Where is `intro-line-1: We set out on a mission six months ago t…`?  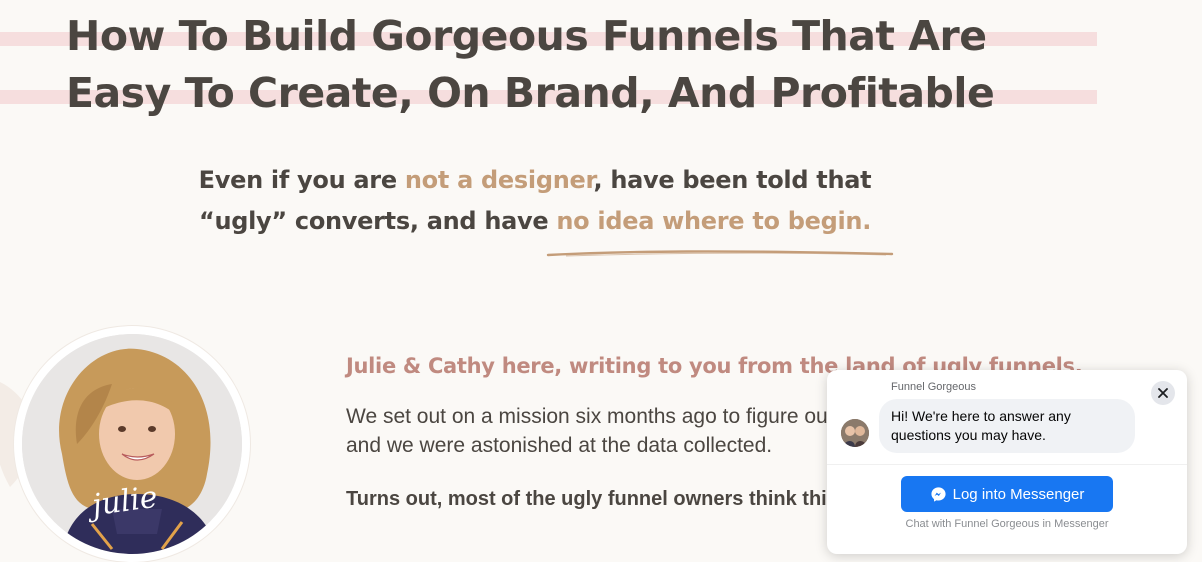 intro-line-1: We set out on a mission six months ago t… is located at coordinates (600, 416).